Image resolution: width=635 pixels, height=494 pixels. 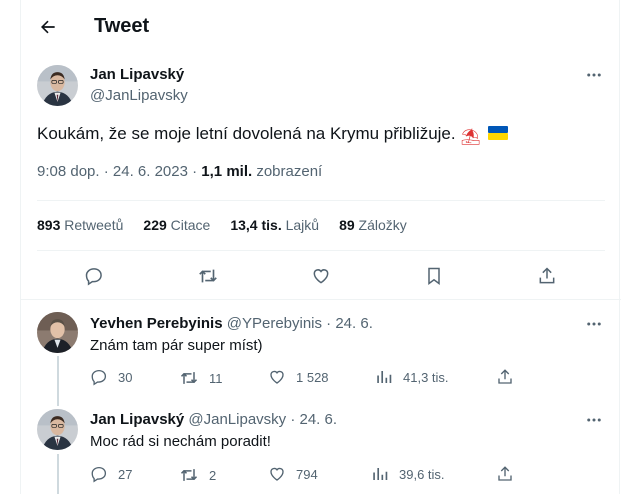 What do you see at coordinates (293, 474) in the screenshot?
I see `like-count: 794` at bounding box center [293, 474].